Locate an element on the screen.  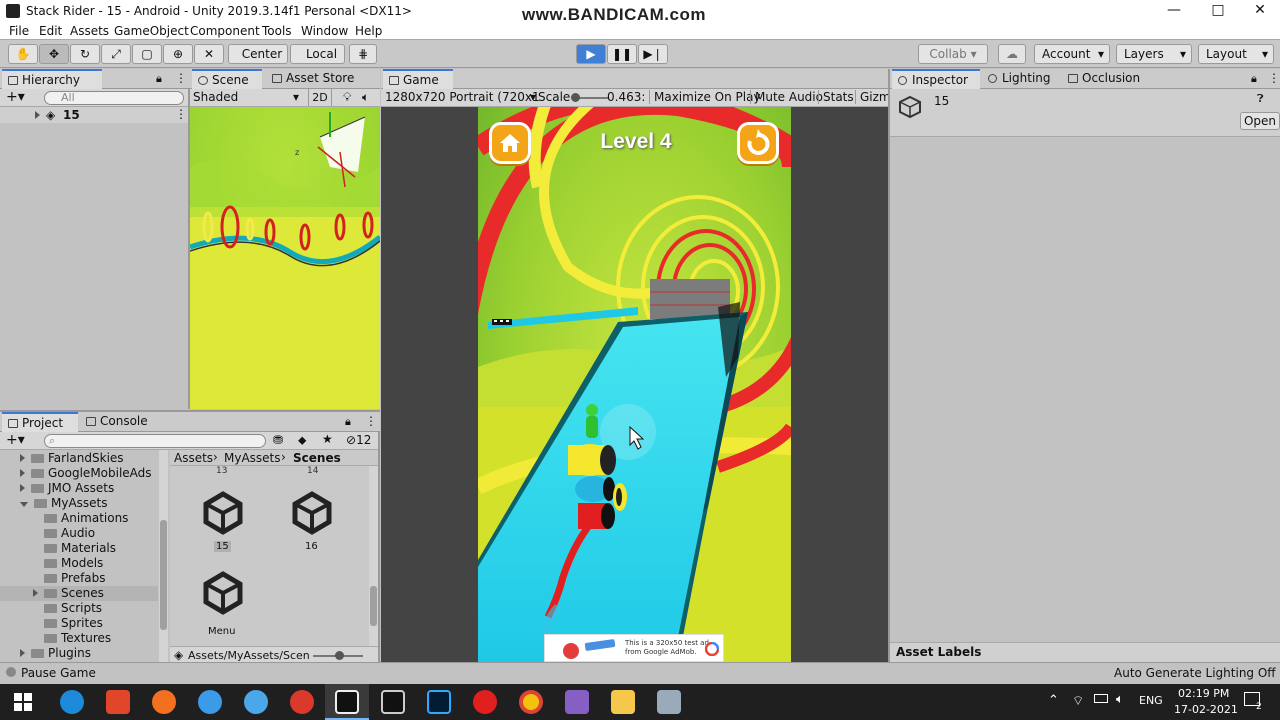
breadcrumb-scenes: Scenes is located at coordinates (317, 458).